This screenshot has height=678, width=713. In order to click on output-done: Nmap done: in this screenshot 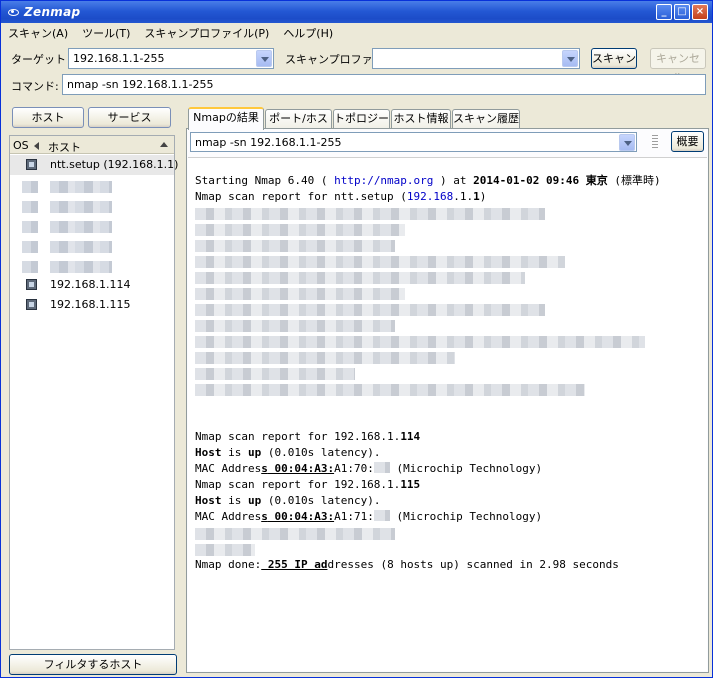, I will do `click(228, 564)`.